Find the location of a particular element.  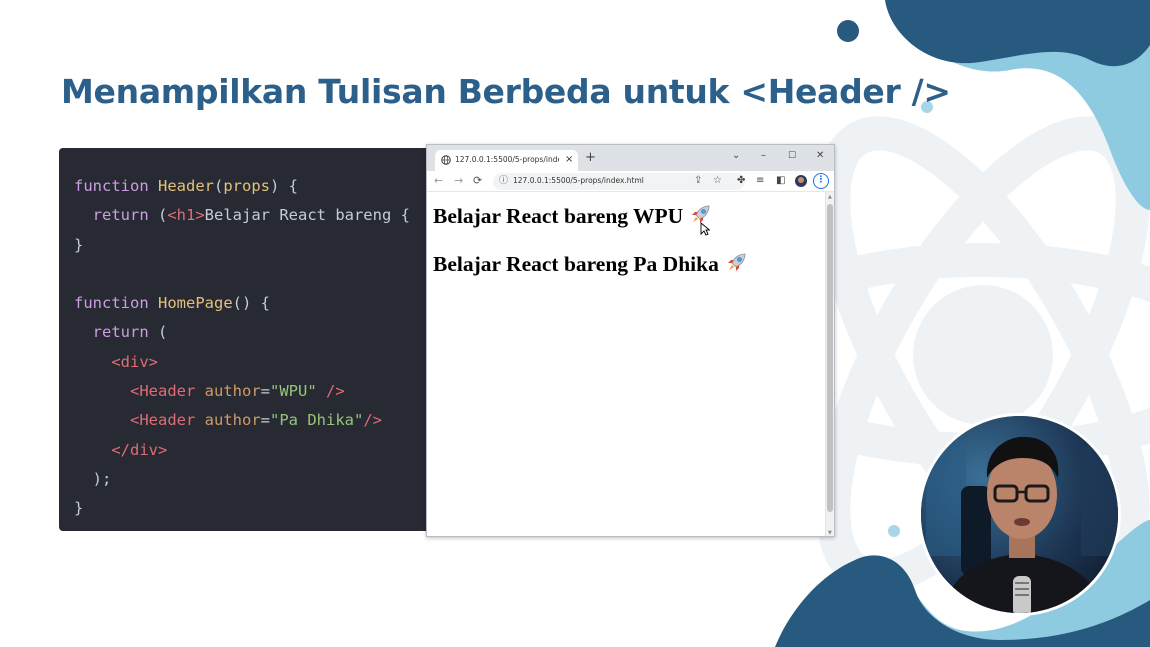

extensions-icon: ✤ is located at coordinates (741, 181).